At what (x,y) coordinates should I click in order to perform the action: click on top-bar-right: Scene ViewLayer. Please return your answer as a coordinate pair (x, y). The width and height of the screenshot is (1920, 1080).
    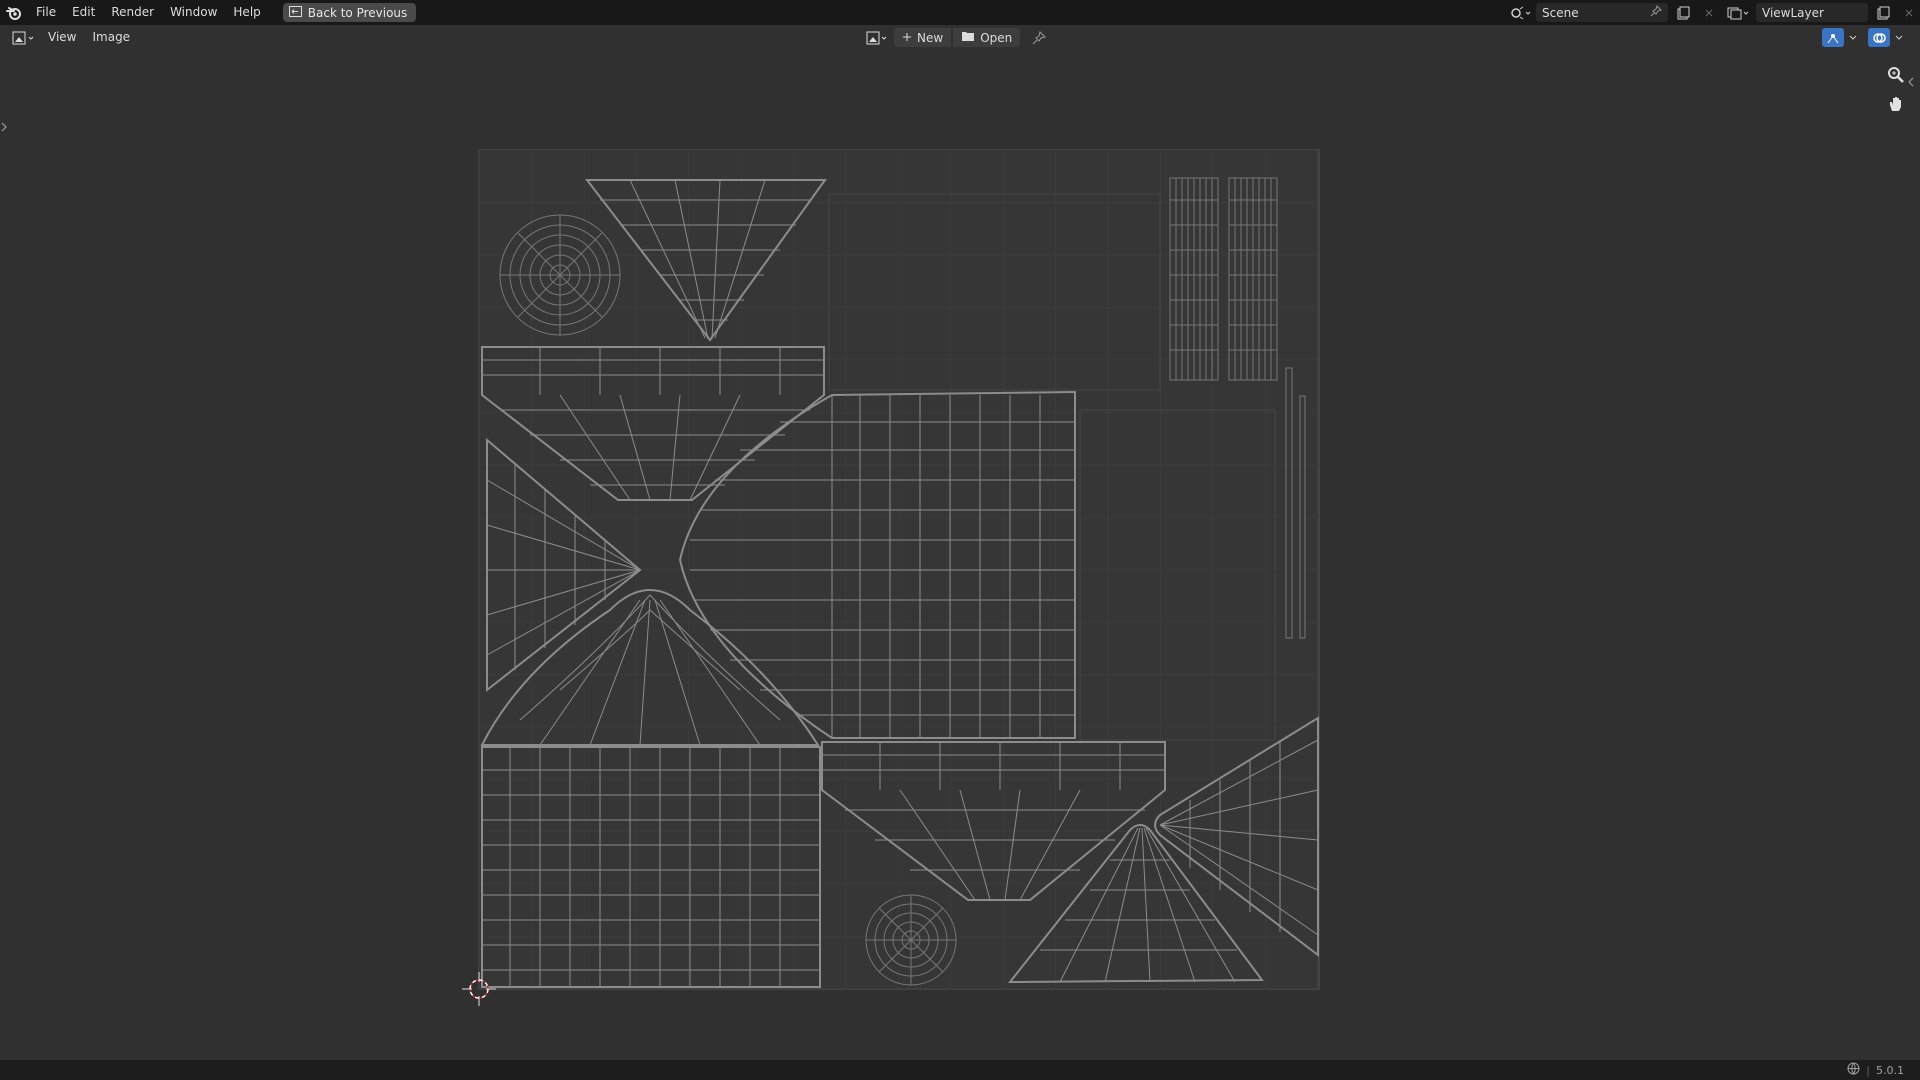
    Looking at the image, I should click on (1715, 12).